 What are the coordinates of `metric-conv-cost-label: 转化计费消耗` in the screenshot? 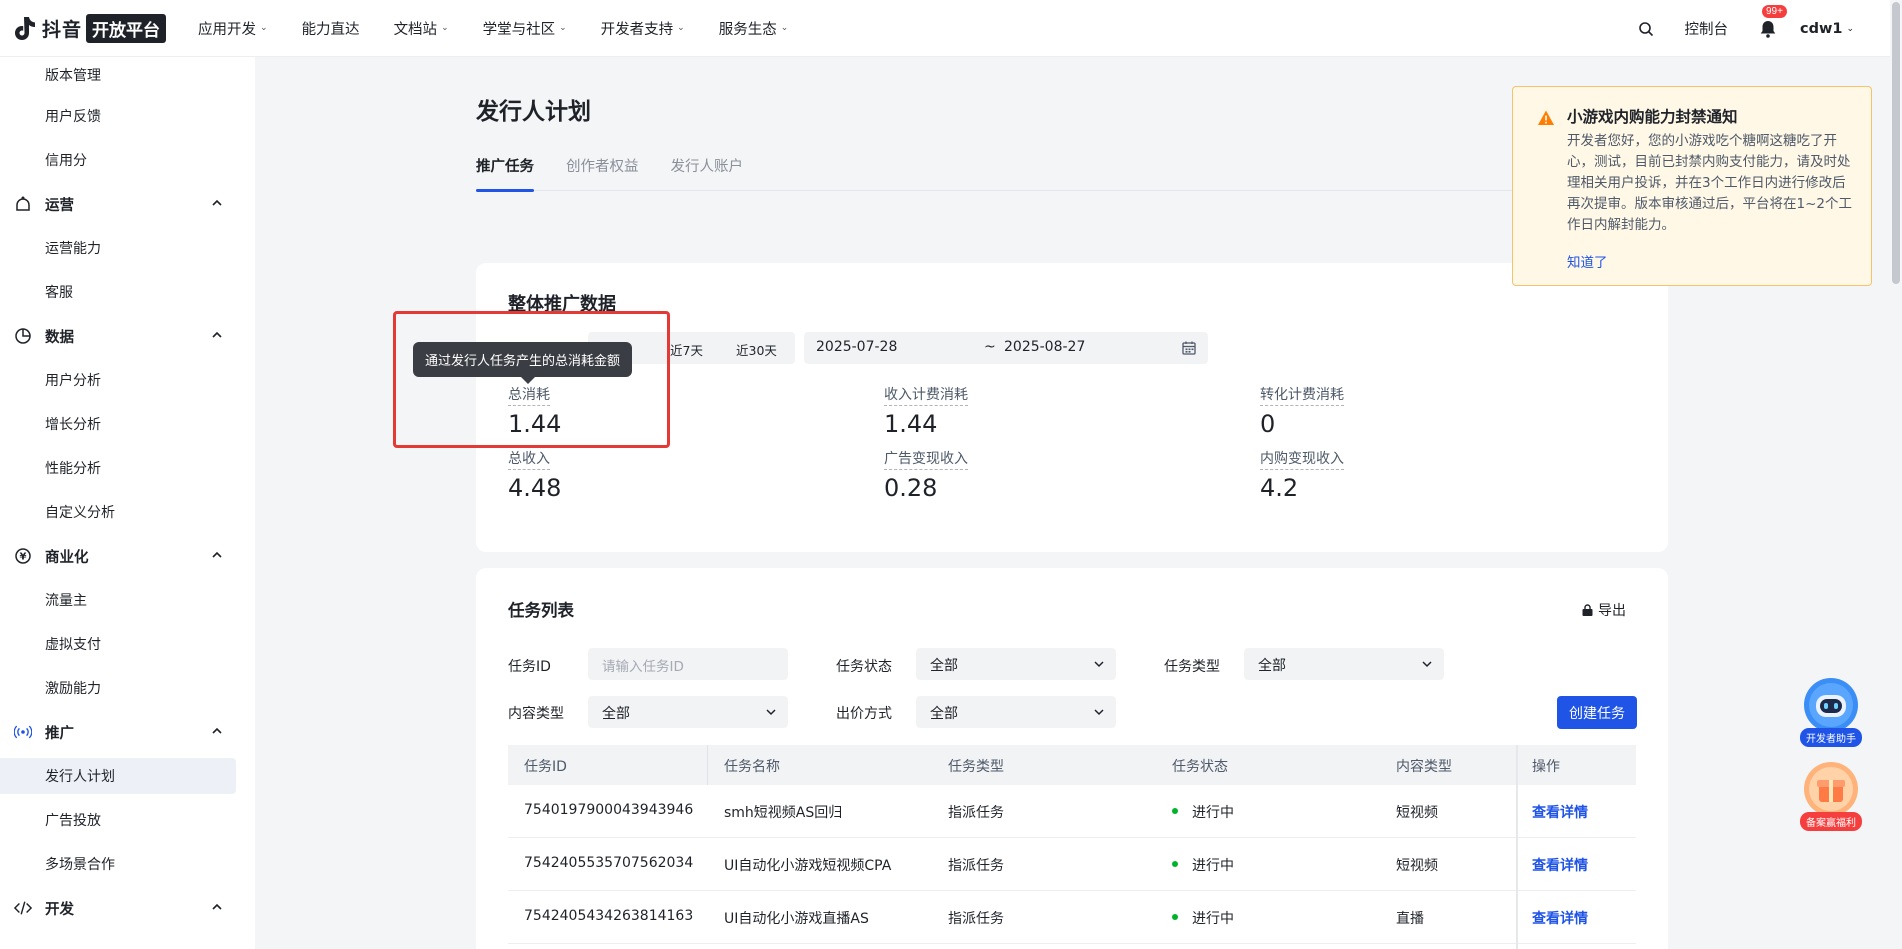 It's located at (1302, 395).